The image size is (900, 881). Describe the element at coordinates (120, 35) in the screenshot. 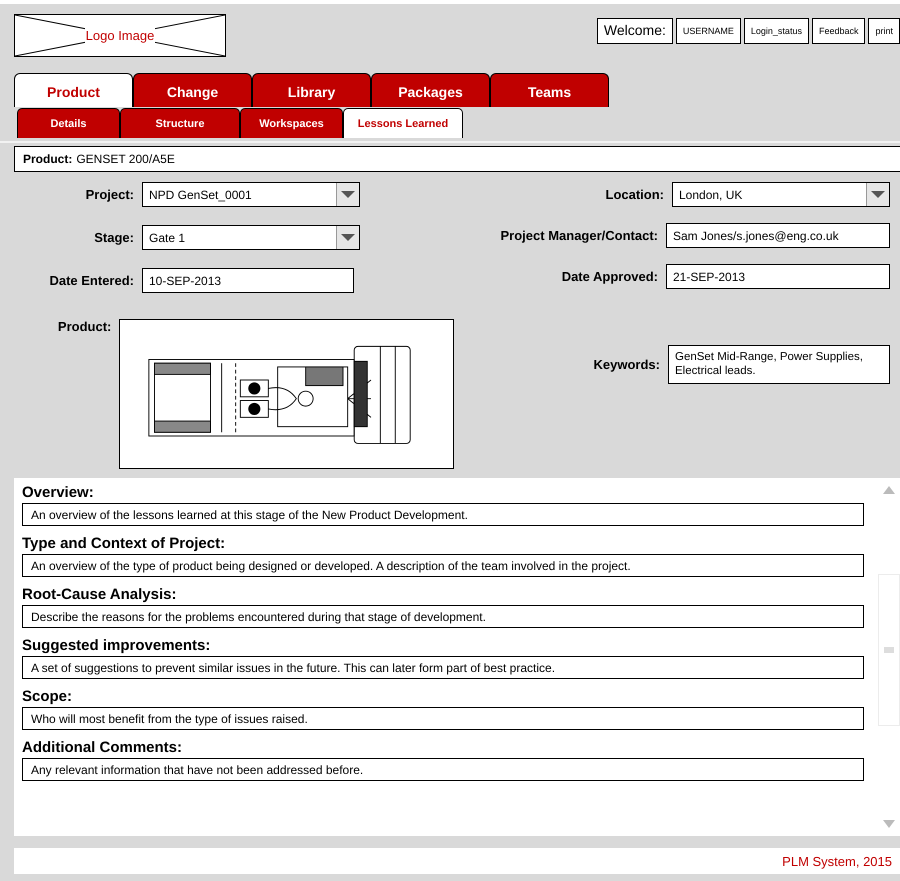

I see `logo-text: Logo Image` at that location.